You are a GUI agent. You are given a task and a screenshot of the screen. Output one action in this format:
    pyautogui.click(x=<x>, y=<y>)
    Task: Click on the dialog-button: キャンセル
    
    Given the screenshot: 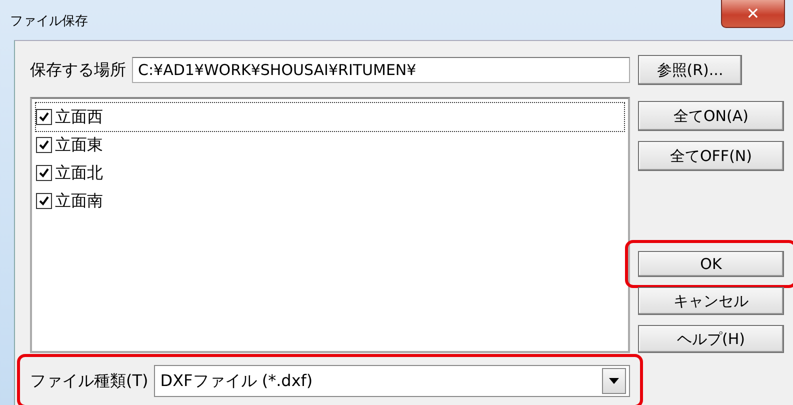 What is the action you would take?
    pyautogui.click(x=711, y=301)
    